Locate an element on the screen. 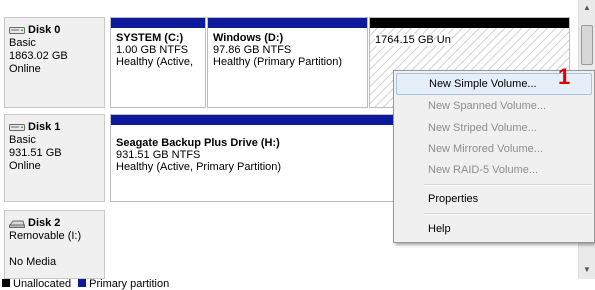 This screenshot has height=290, width=595. legend-swatch-primary is located at coordinates (82, 283).